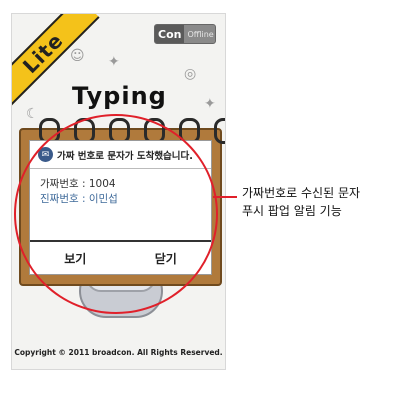 This screenshot has width=420, height=400. I want to click on status-offline-label: Offline, so click(200, 34).